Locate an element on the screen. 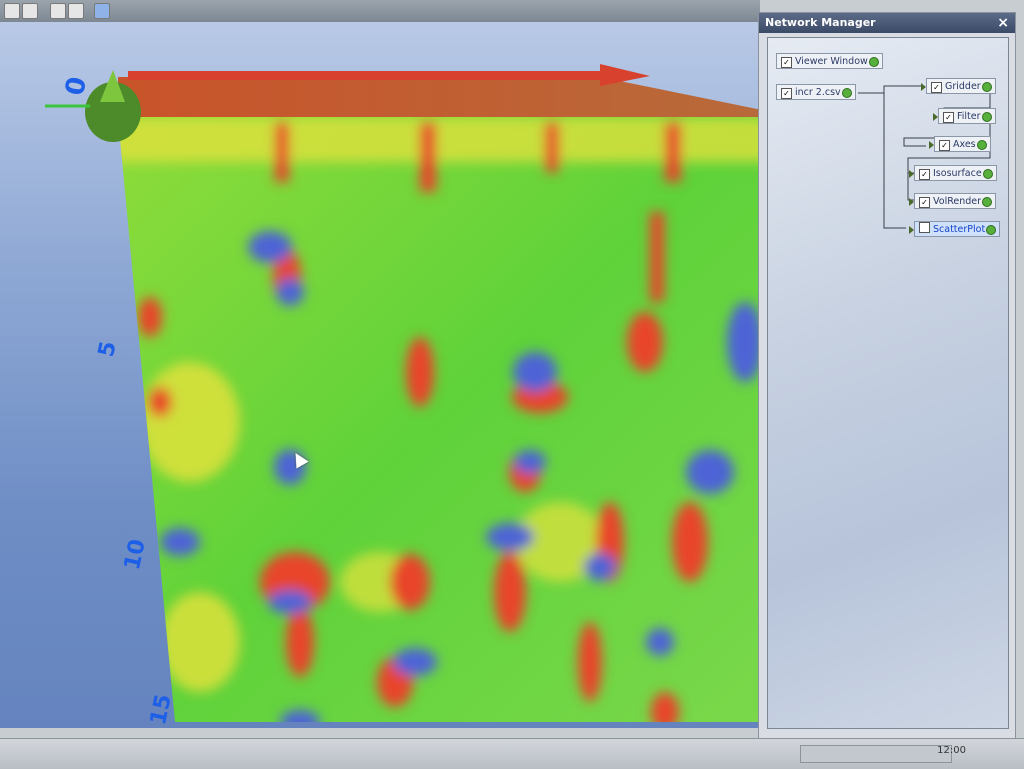  module-volrender: ✓ VolRender is located at coordinates (953, 201).